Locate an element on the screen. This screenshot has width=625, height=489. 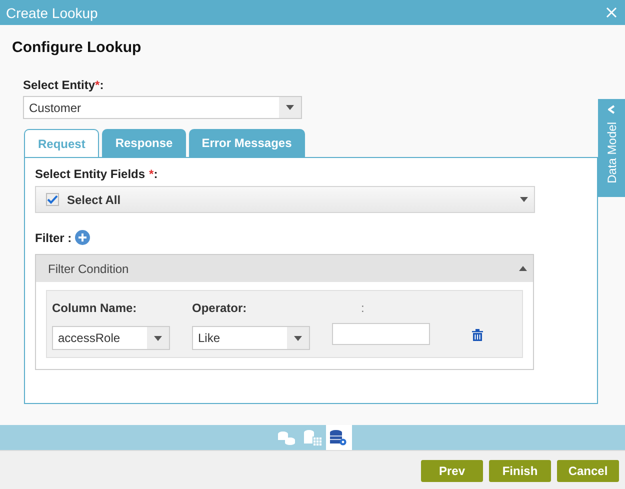
checkbox is located at coordinates (52, 199).